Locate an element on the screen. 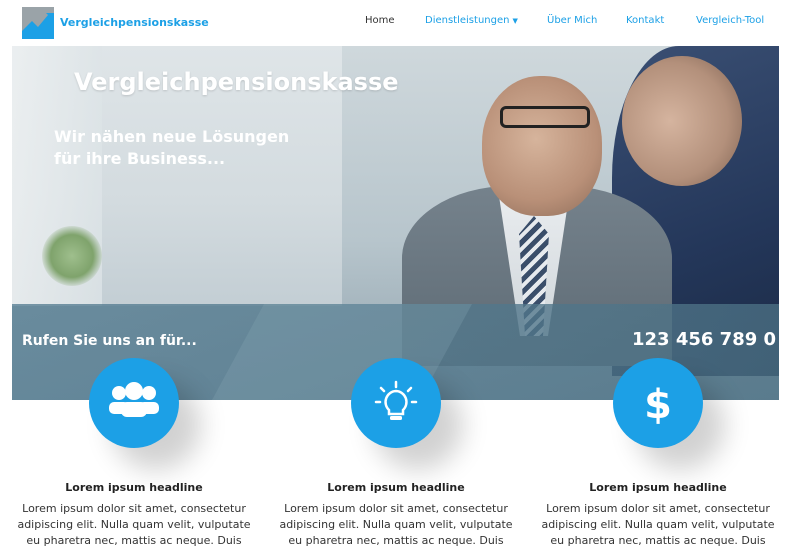 Image resolution: width=800 pixels, height=550 pixels. feature-icon-circle-3: $ is located at coordinates (658, 403).